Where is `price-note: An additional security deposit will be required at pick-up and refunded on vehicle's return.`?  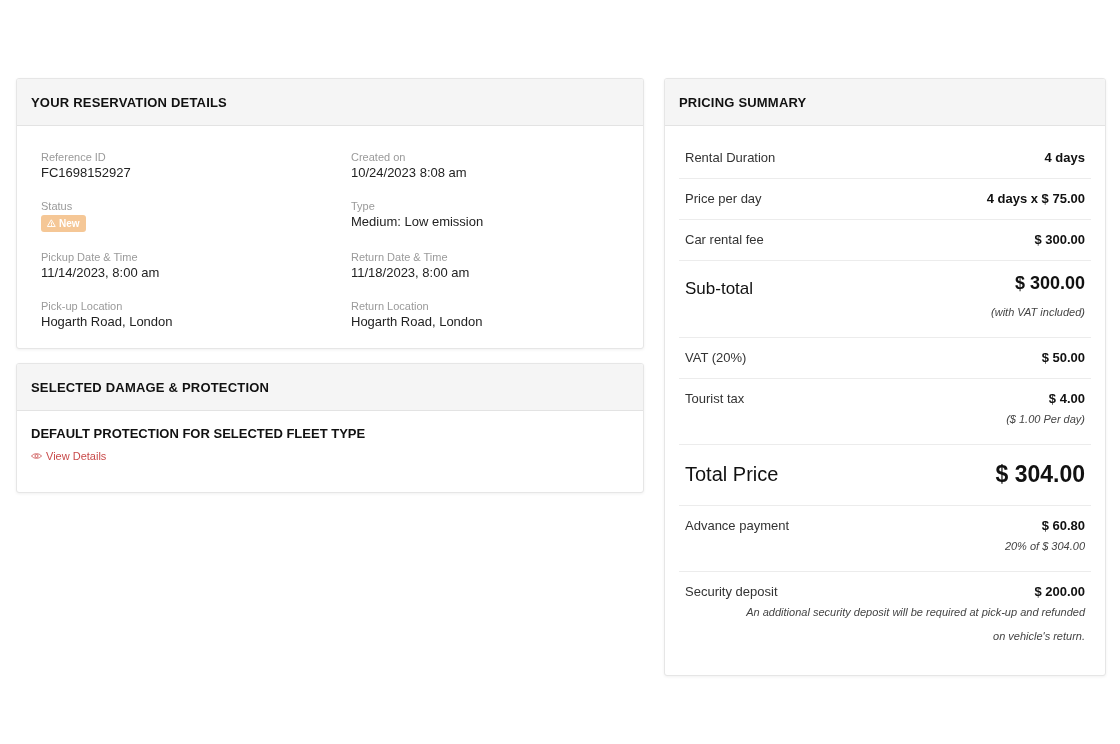
price-note: An additional security deposit will be required at pick-up and refunded on vehicle's return. is located at coordinates (915, 624).